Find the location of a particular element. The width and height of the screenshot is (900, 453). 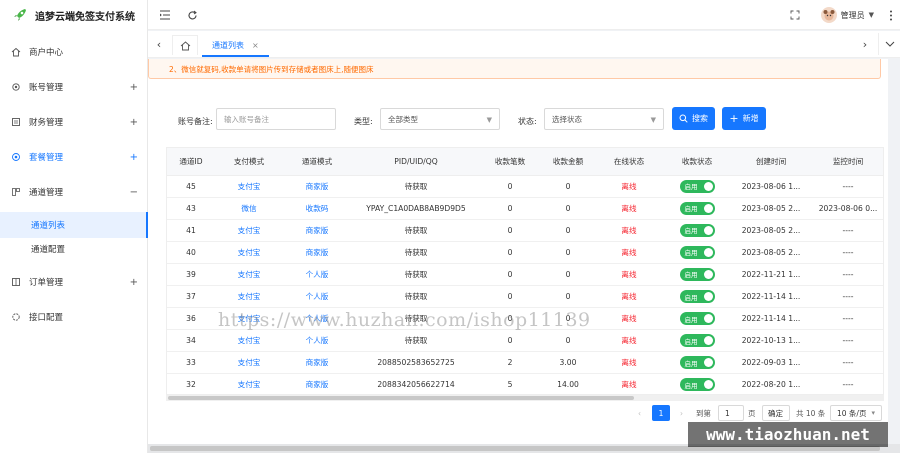

table-cell: 商家版 is located at coordinates (317, 186).